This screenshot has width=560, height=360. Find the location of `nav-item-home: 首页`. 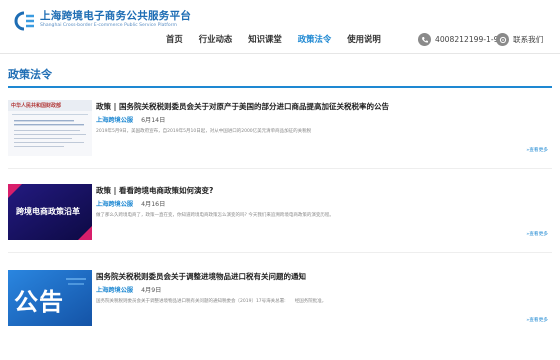

nav-item-home: 首页 is located at coordinates (174, 27).